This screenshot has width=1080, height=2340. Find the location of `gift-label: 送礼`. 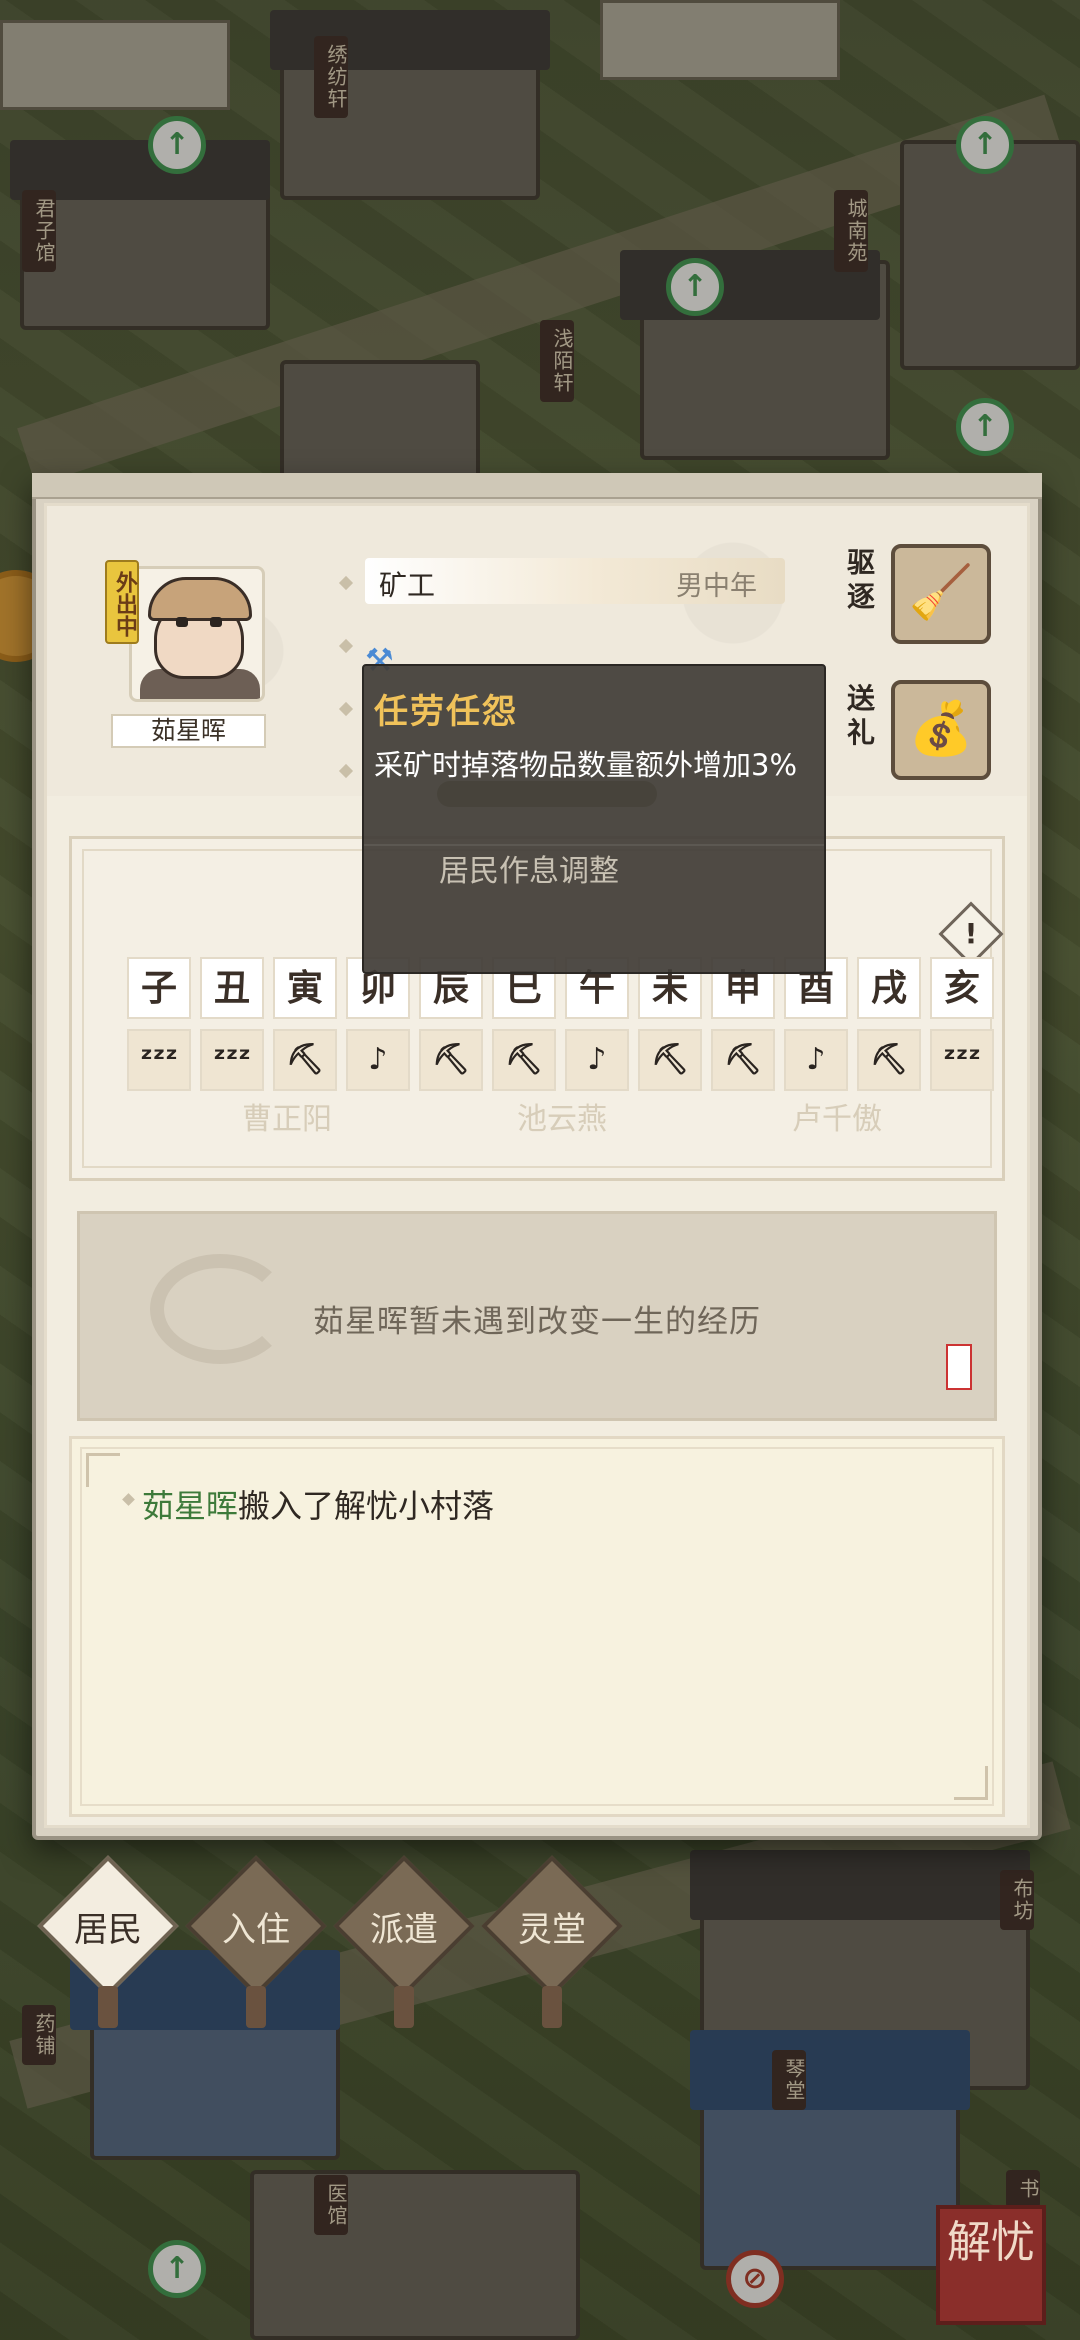

gift-label: 送礼 is located at coordinates (860, 715).